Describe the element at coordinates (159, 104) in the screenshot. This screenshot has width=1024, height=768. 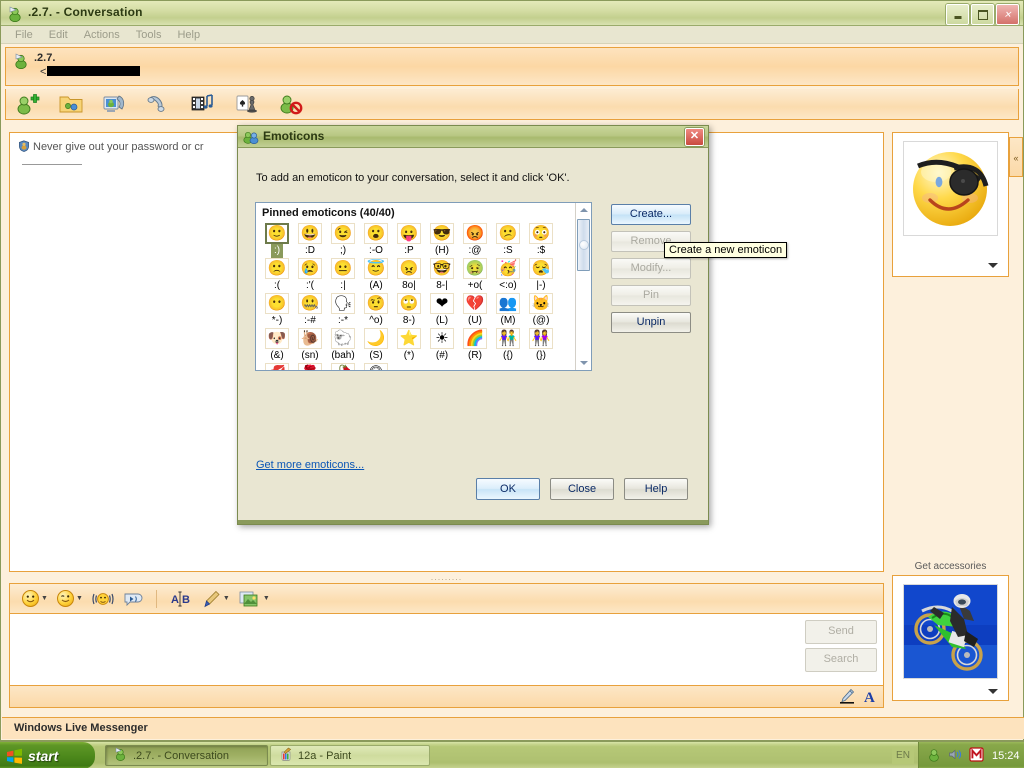
I see `voice-call-icon` at that location.